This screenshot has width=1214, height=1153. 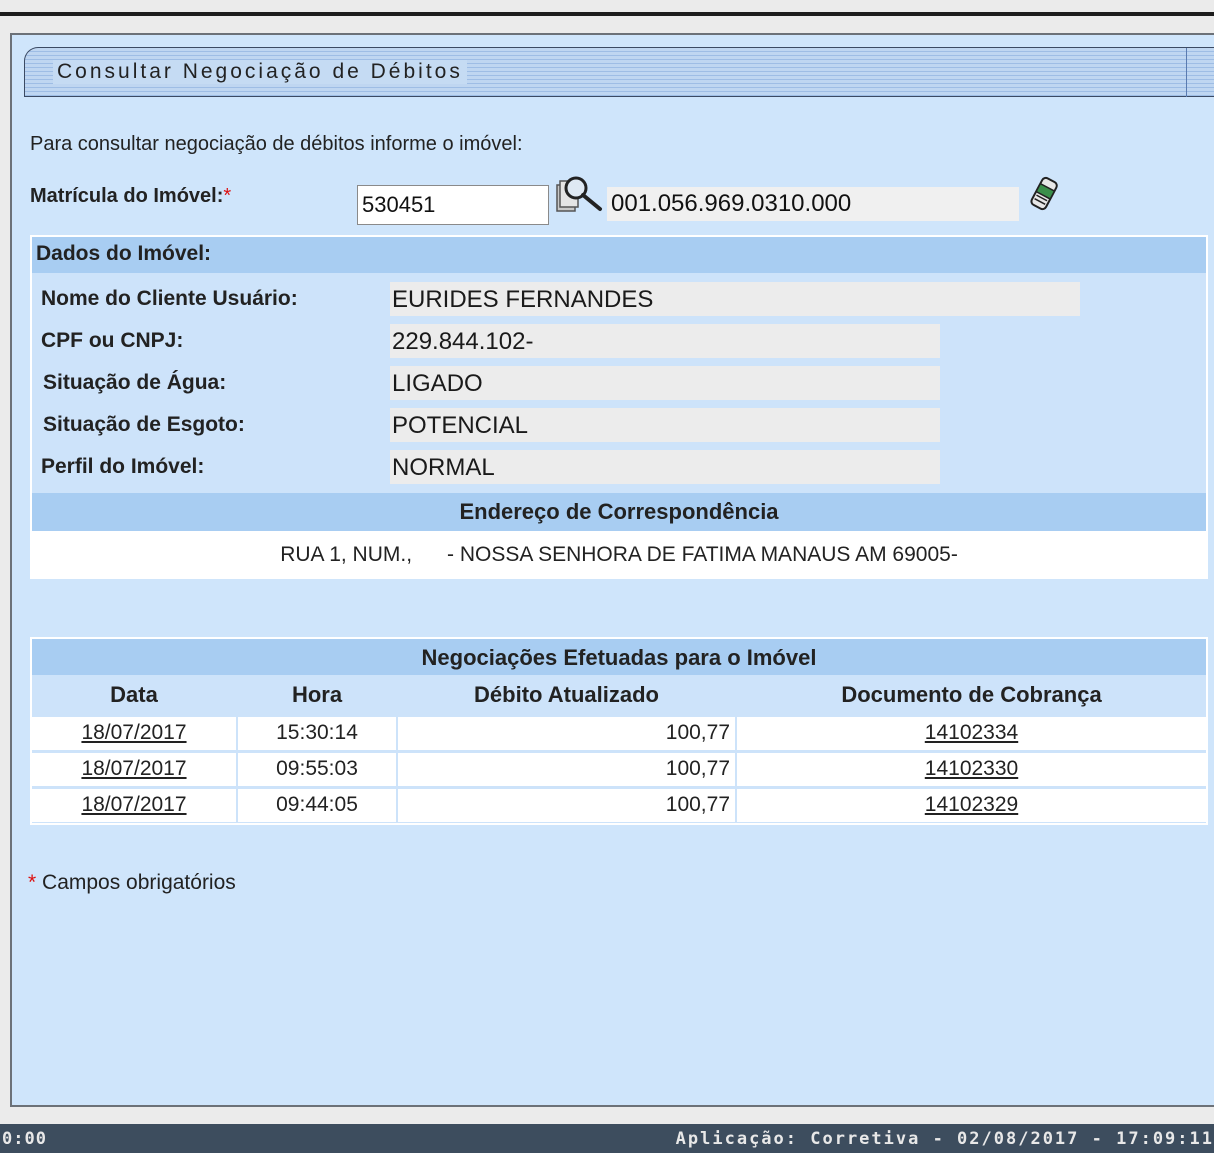 What do you see at coordinates (665, 425) in the screenshot?
I see `situacao-esgoto-value: POTENCIAL` at bounding box center [665, 425].